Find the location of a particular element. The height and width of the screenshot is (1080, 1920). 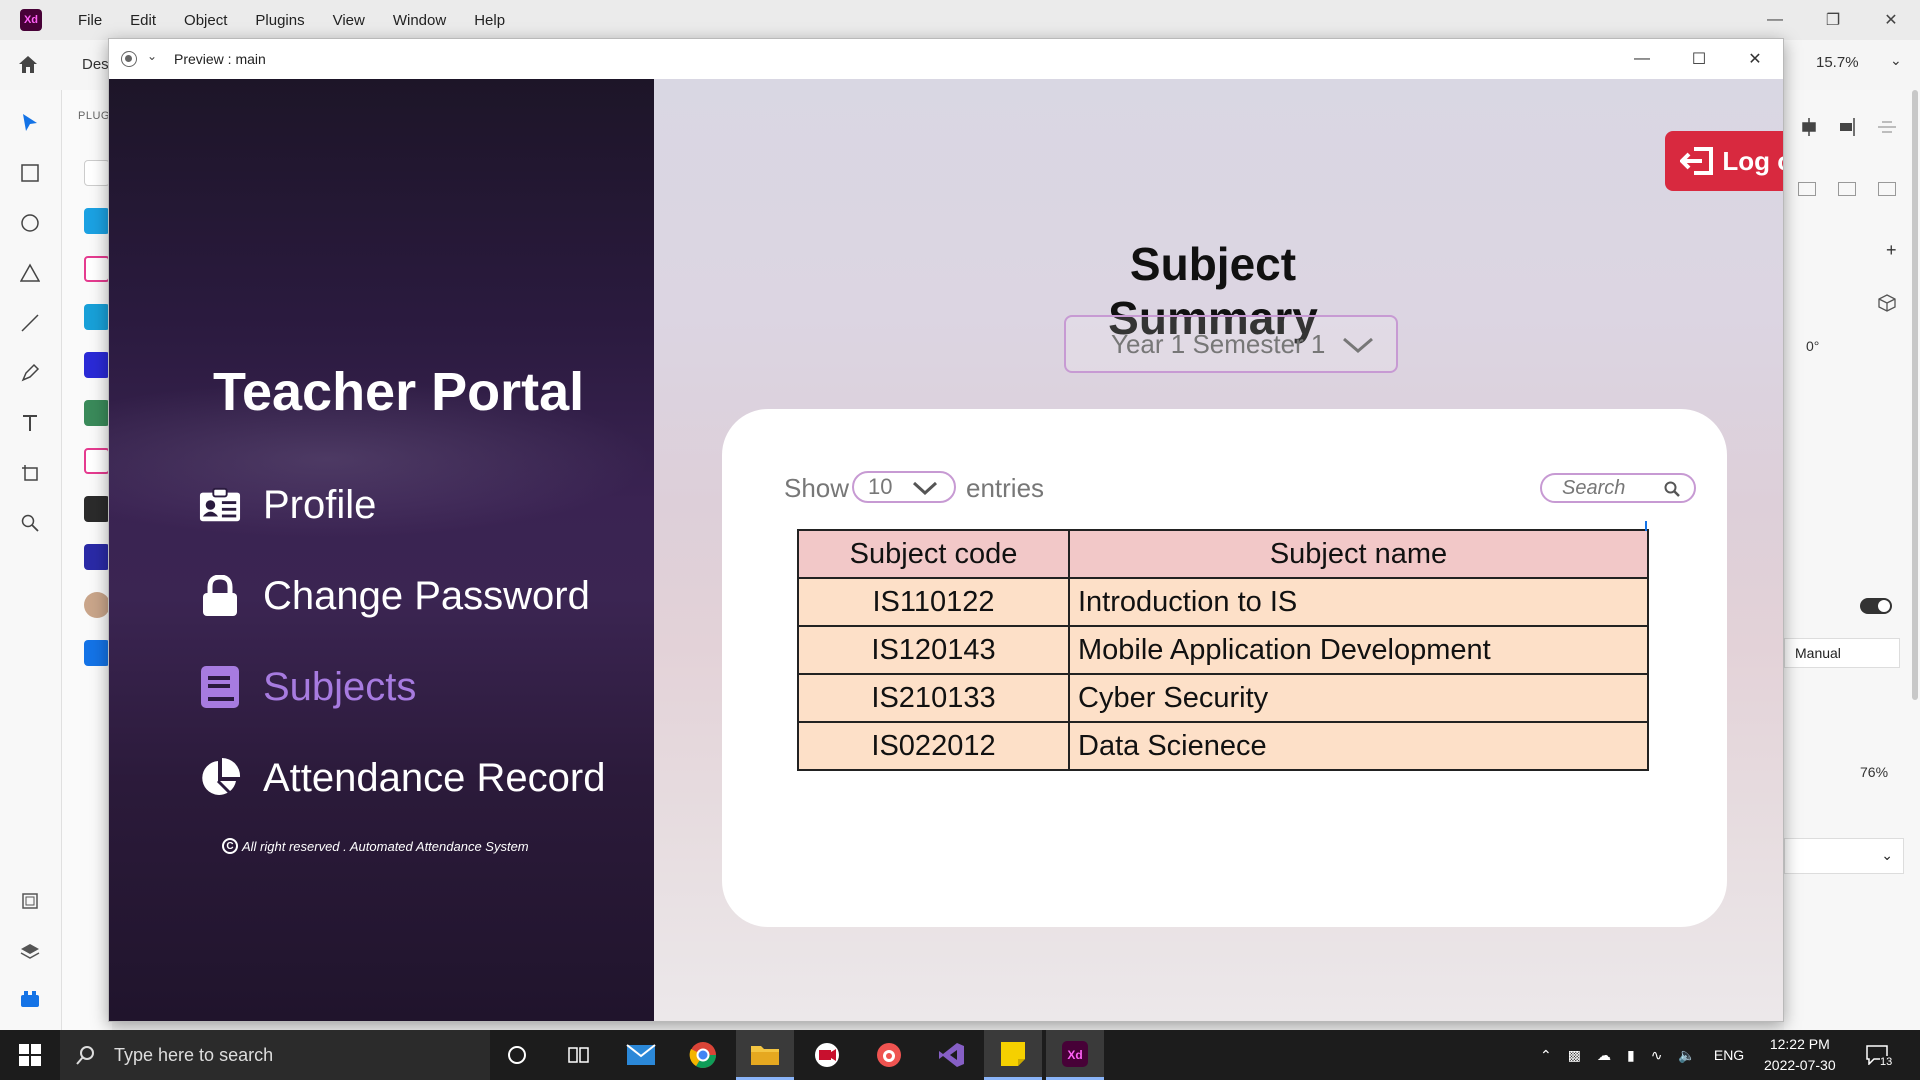

plugin-grid-icon is located at coordinates (97, 365).